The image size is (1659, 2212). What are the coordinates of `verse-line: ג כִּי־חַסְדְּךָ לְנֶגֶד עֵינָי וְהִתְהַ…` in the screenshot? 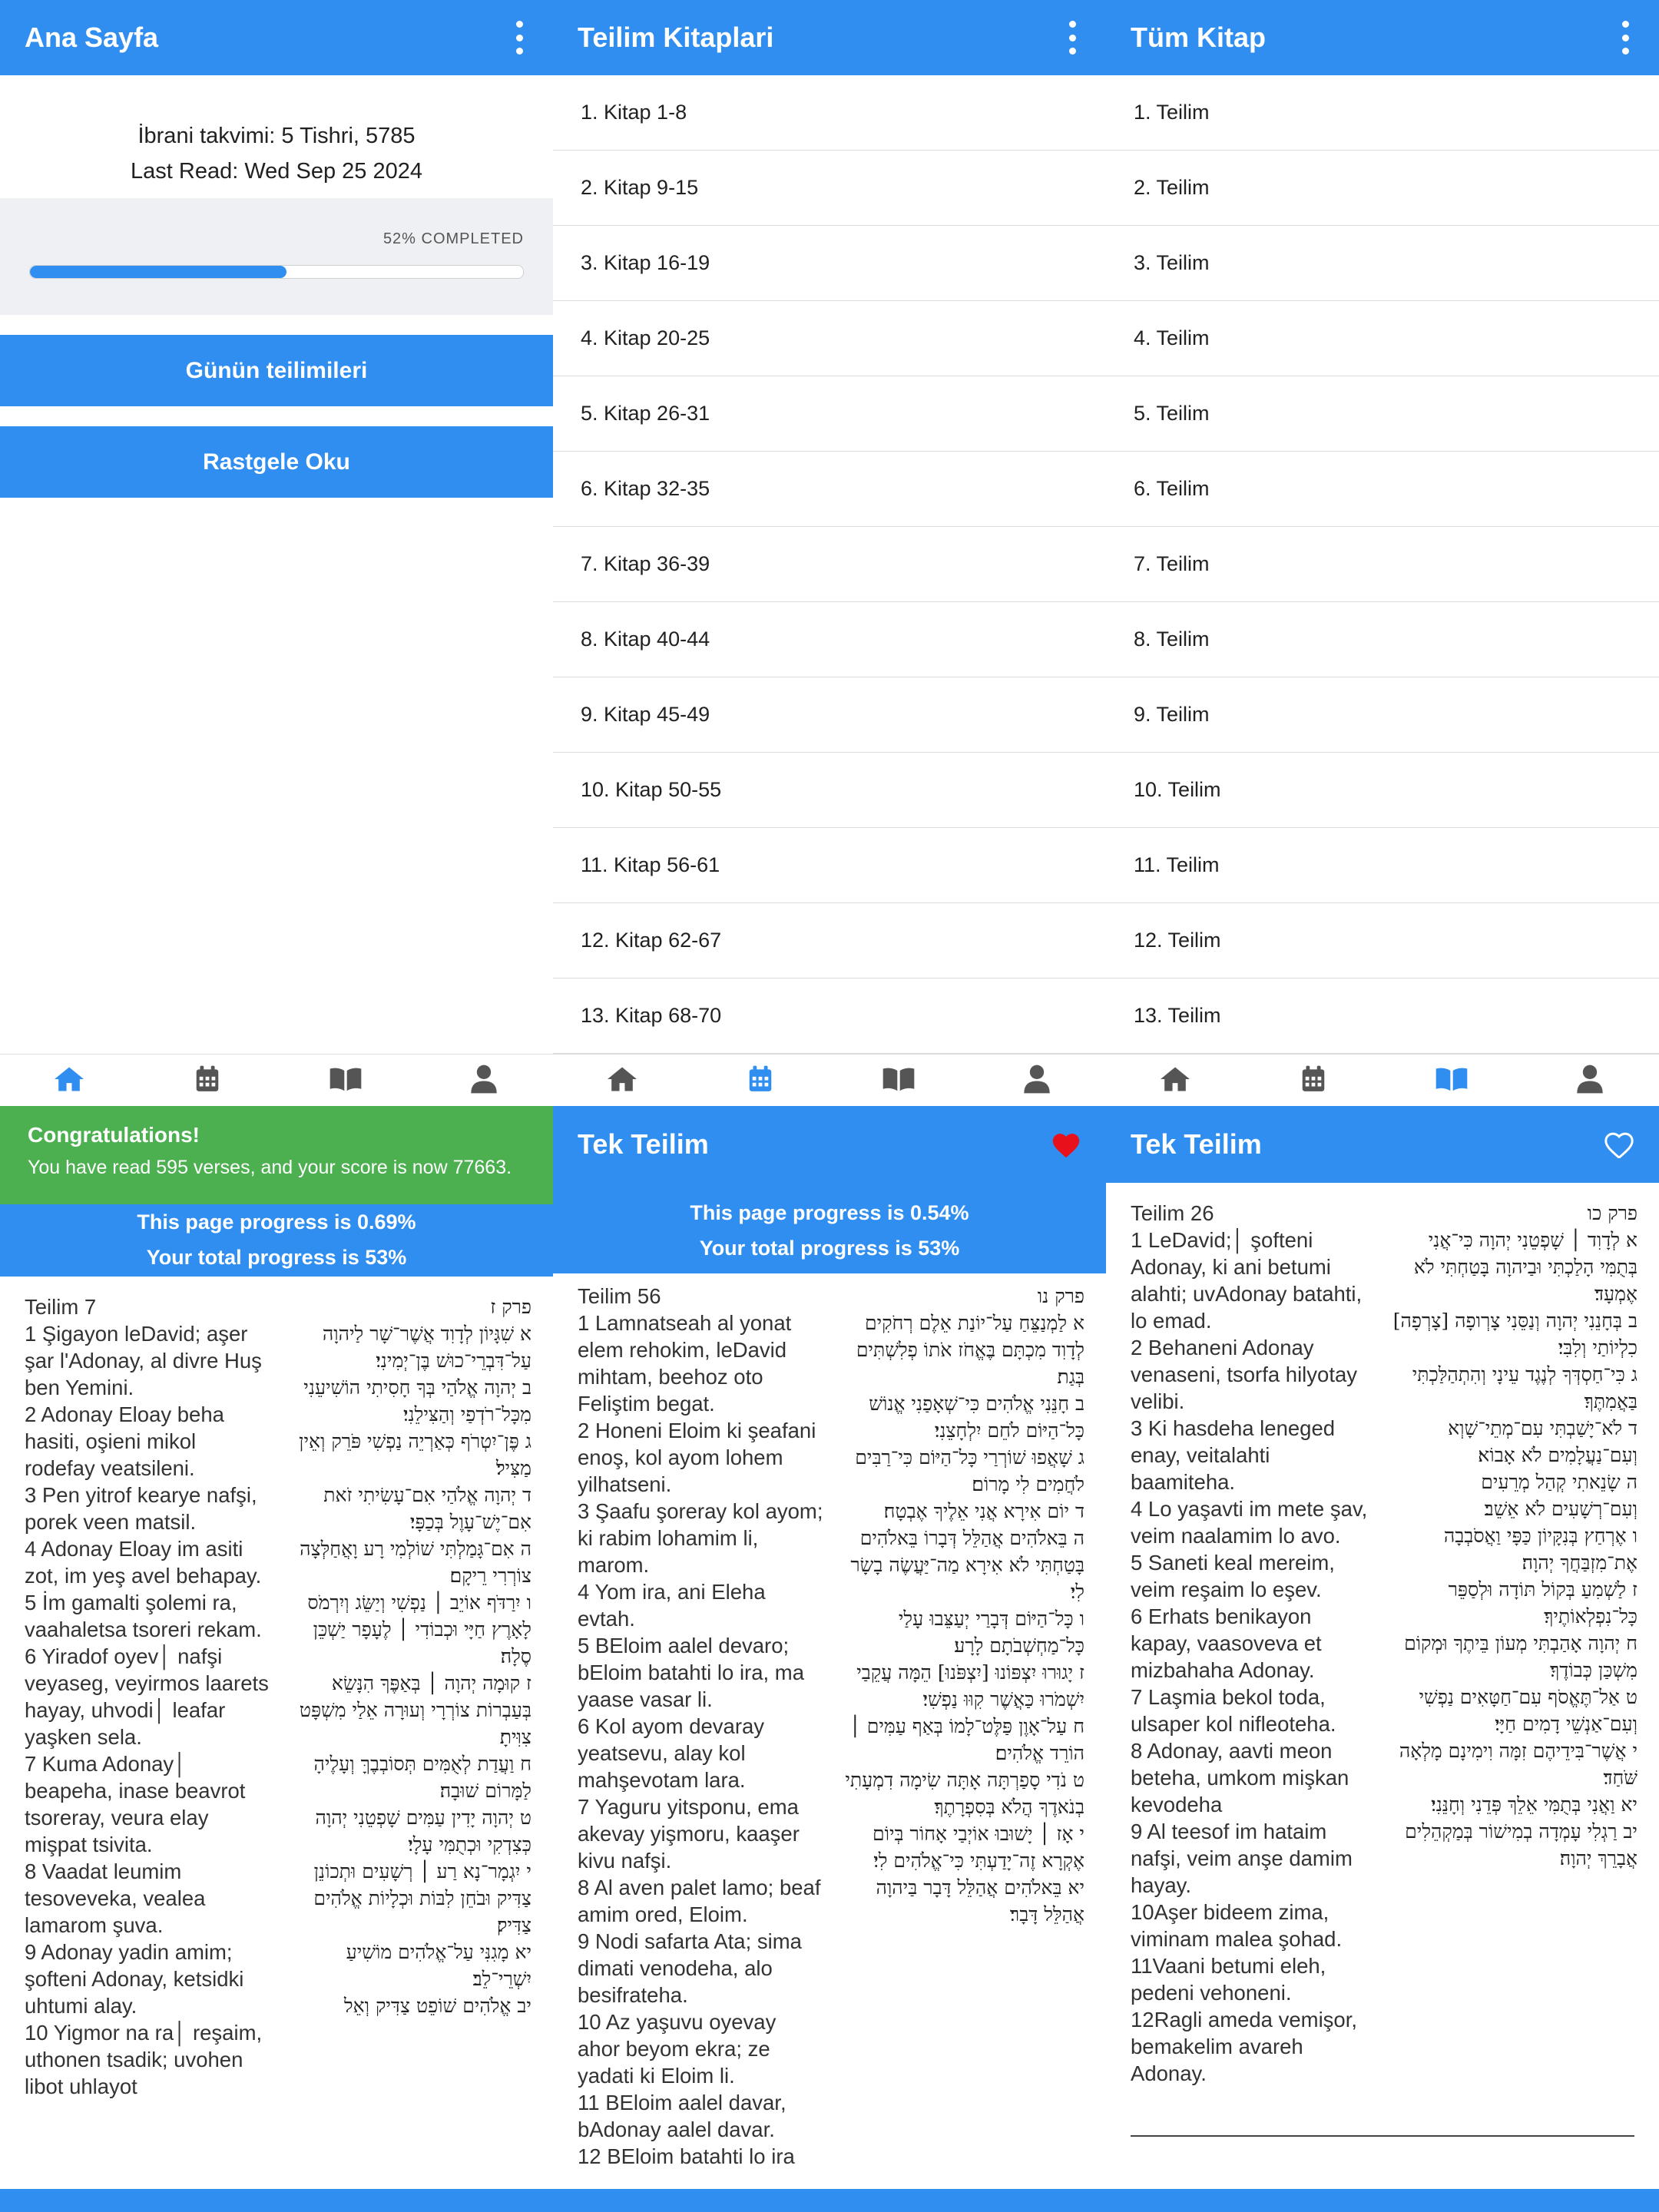 It's located at (1524, 1387).